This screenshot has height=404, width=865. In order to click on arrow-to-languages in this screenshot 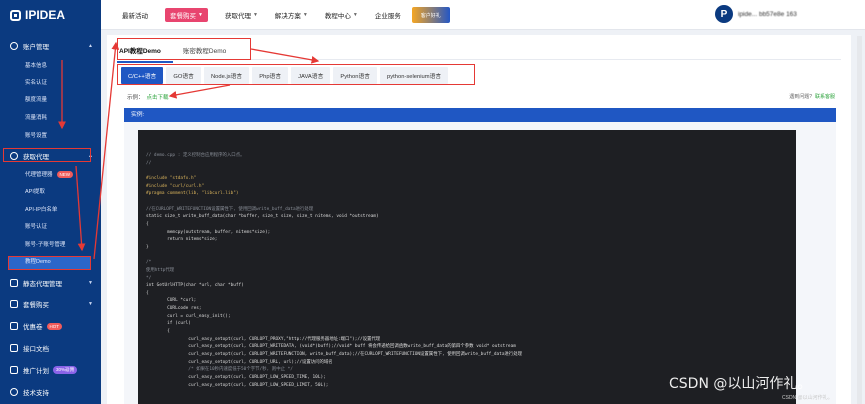, I will do `click(285, 56)`.